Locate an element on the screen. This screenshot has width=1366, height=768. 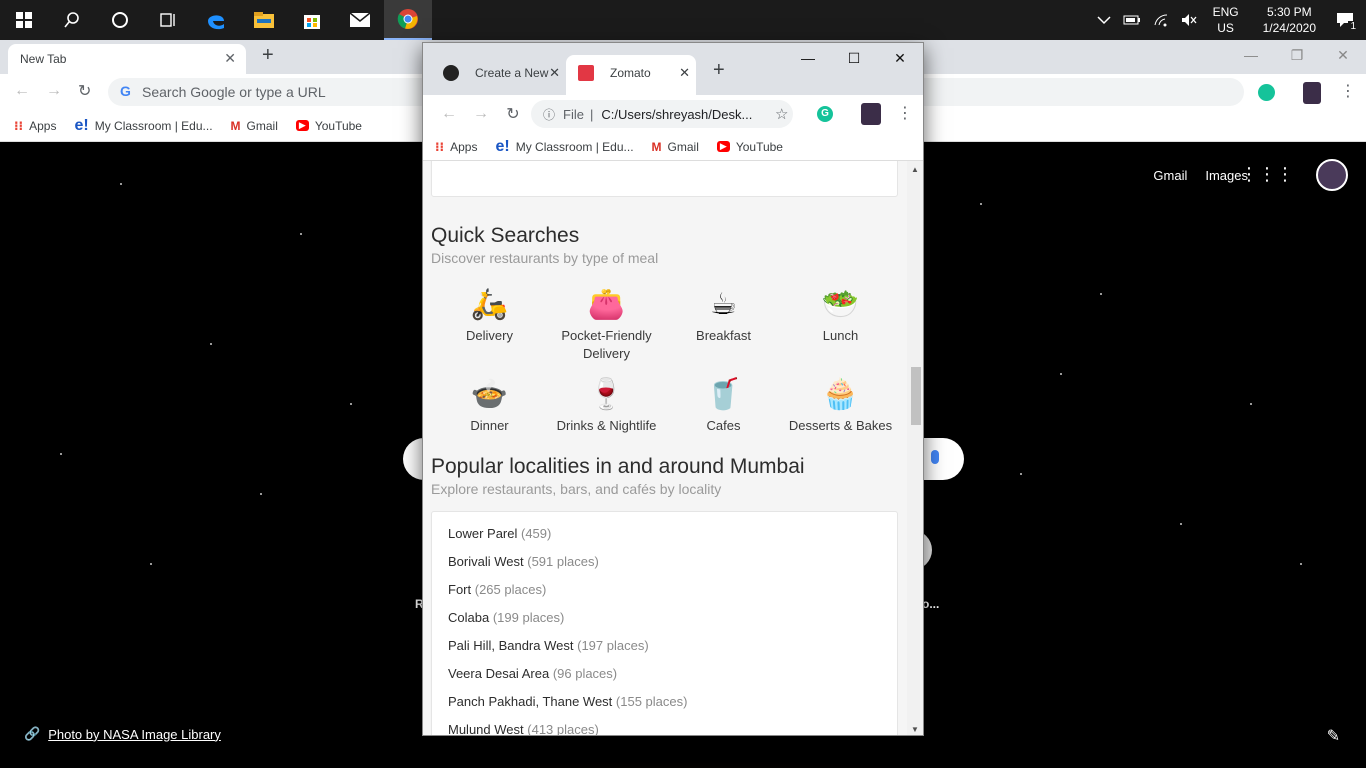
tab-strip: Create a New ✕ Zomato ✕ + — ☐ ✕ is located at coordinates (673, 69).